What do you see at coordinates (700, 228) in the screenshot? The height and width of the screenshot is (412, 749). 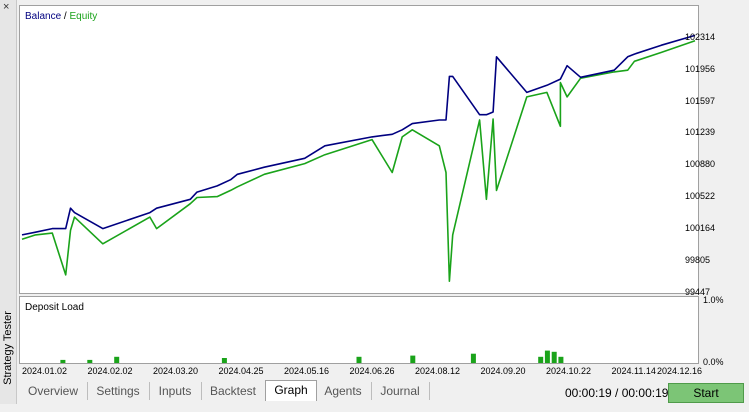 I see `y-tick-label: 100164` at bounding box center [700, 228].